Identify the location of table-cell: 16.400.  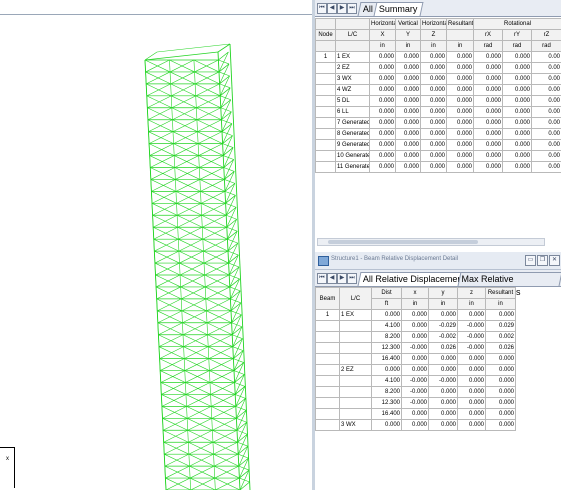
(386, 414).